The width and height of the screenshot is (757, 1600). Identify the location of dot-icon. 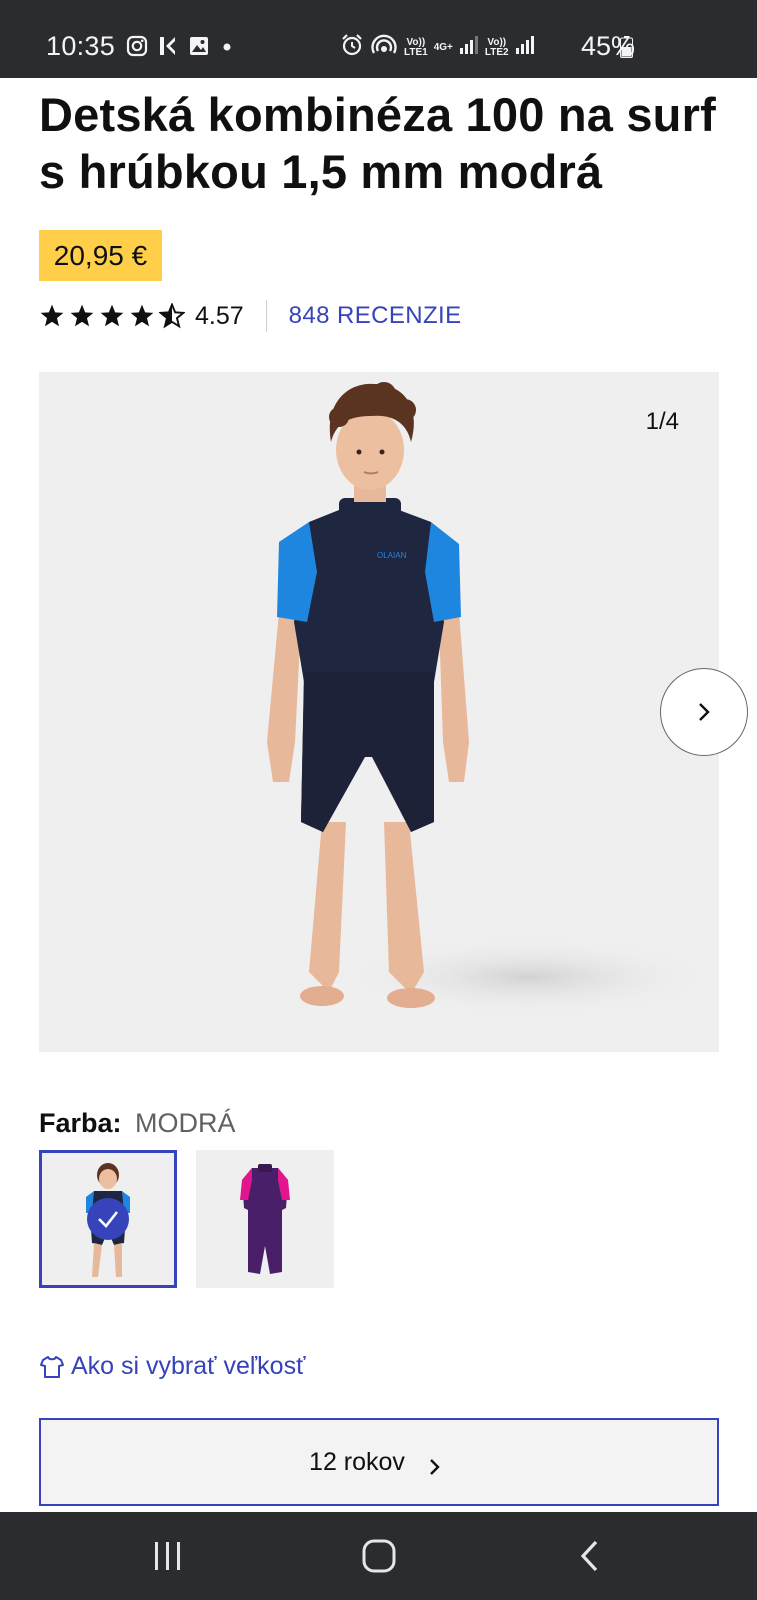
(227, 48).